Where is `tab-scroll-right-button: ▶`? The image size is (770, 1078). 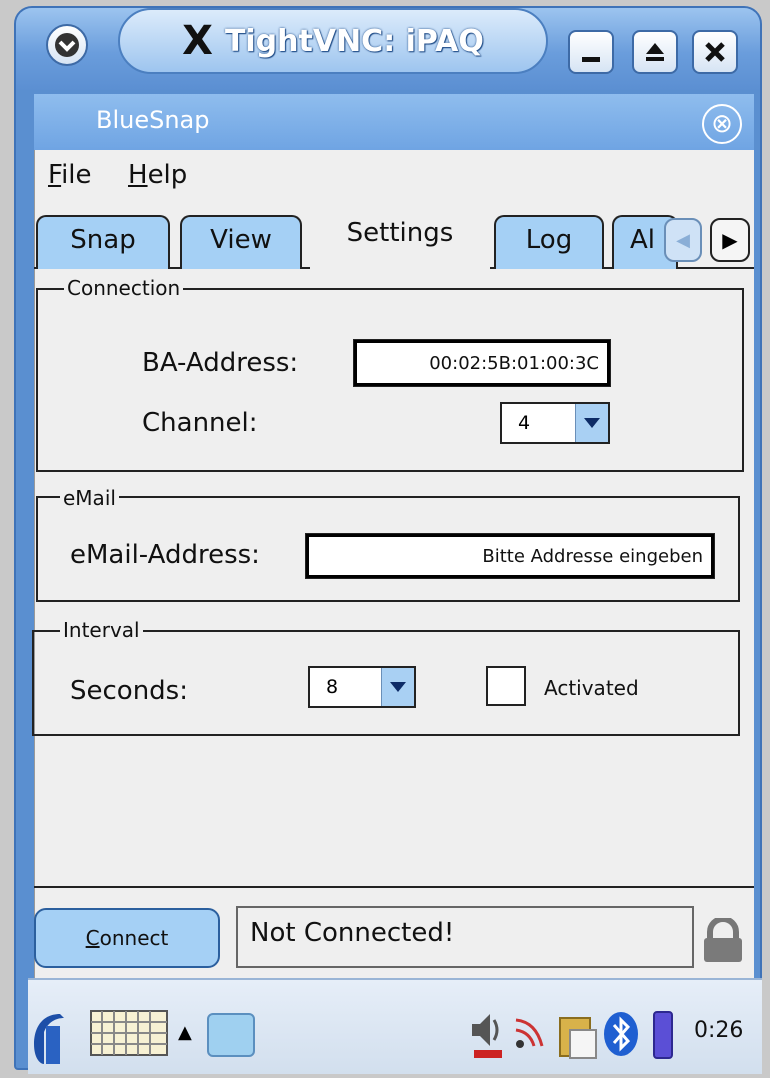 tab-scroll-right-button: ▶ is located at coordinates (730, 240).